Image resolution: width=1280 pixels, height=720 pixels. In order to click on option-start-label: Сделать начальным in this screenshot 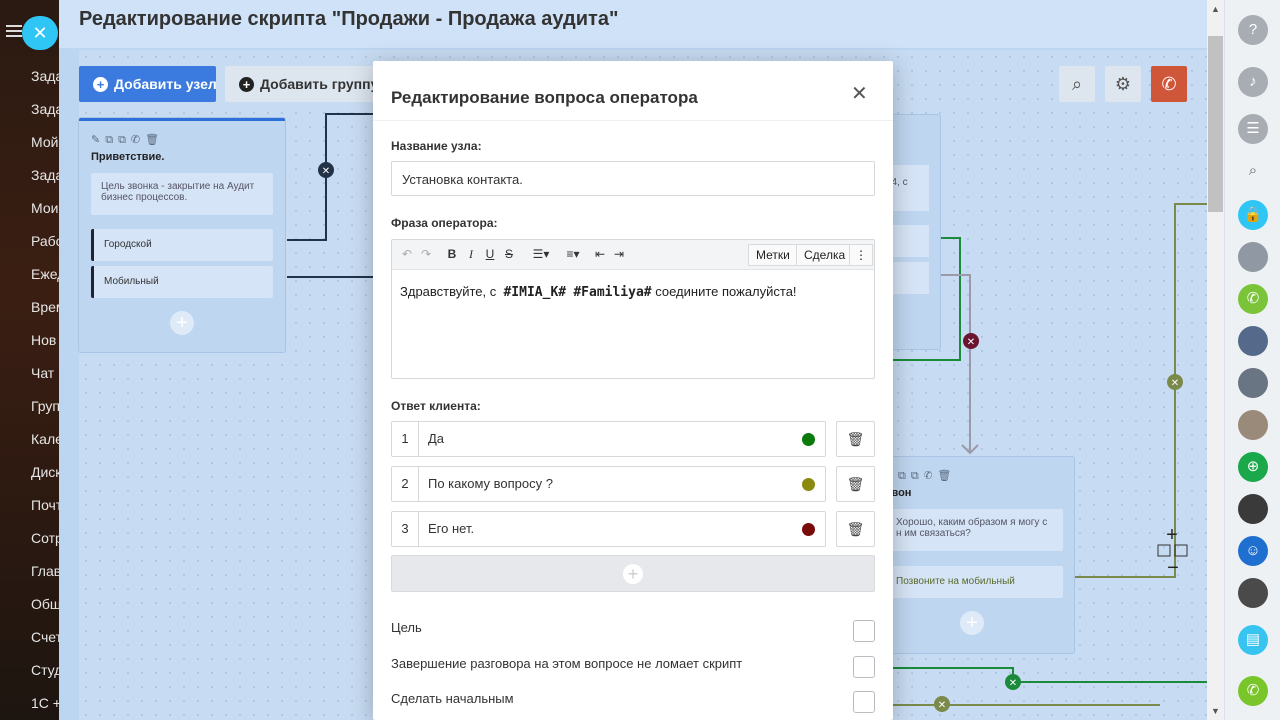, I will do `click(452, 698)`.